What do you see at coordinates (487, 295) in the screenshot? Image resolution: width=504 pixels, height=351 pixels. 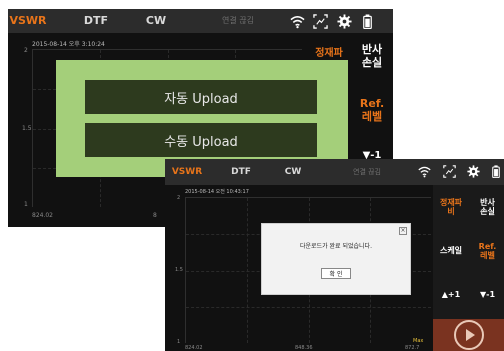 I see `step-down-button: ▼-1` at bounding box center [487, 295].